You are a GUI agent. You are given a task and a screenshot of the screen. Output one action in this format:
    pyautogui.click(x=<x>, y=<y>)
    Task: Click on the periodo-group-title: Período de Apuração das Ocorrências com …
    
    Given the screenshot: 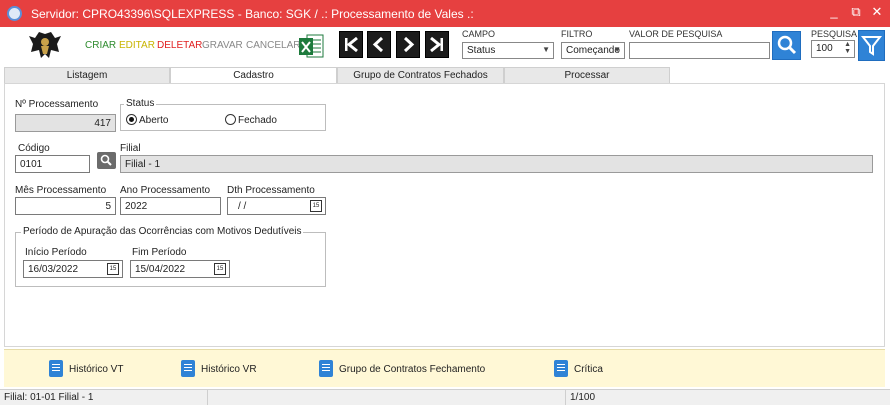 What is the action you would take?
    pyautogui.click(x=162, y=231)
    